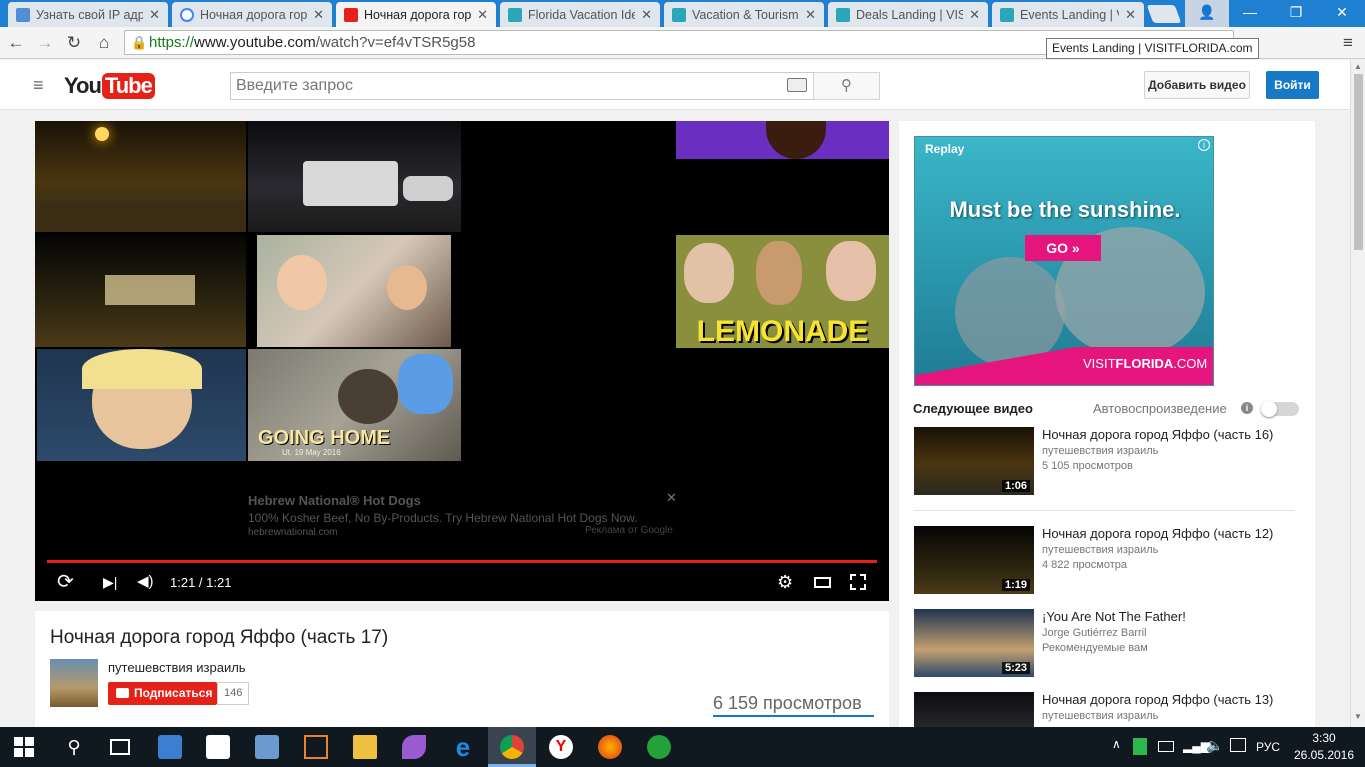 This screenshot has width=1365, height=767. Describe the element at coordinates (1204, 145) in the screenshot. I see `ad-info-icon: i` at that location.